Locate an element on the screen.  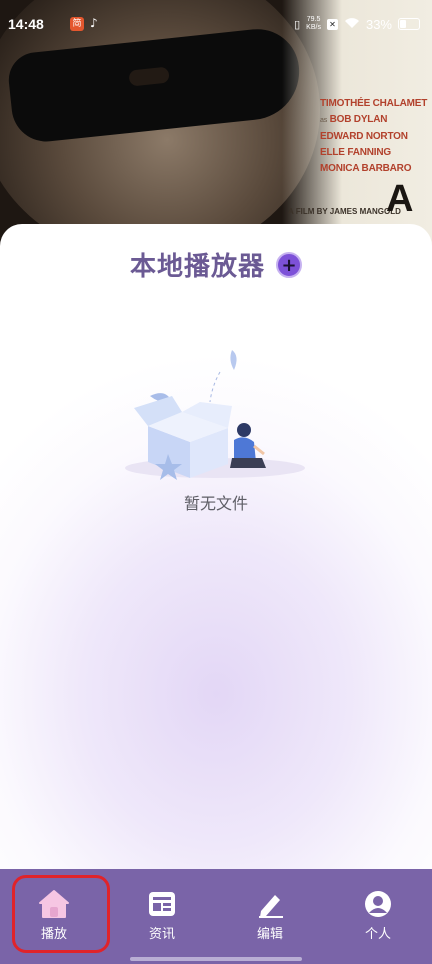
edit-icon is located at coordinates (271, 906).